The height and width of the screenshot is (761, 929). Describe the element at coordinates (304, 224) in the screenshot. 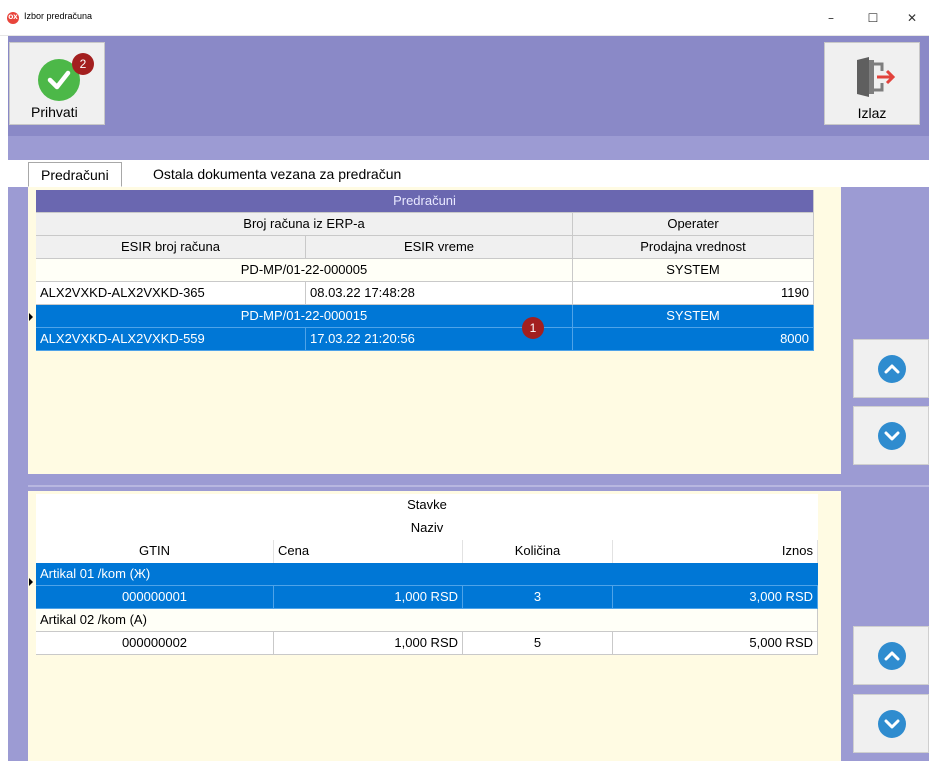

I see `col-header-broj-racuna: Broj računa iz ERP-a` at that location.